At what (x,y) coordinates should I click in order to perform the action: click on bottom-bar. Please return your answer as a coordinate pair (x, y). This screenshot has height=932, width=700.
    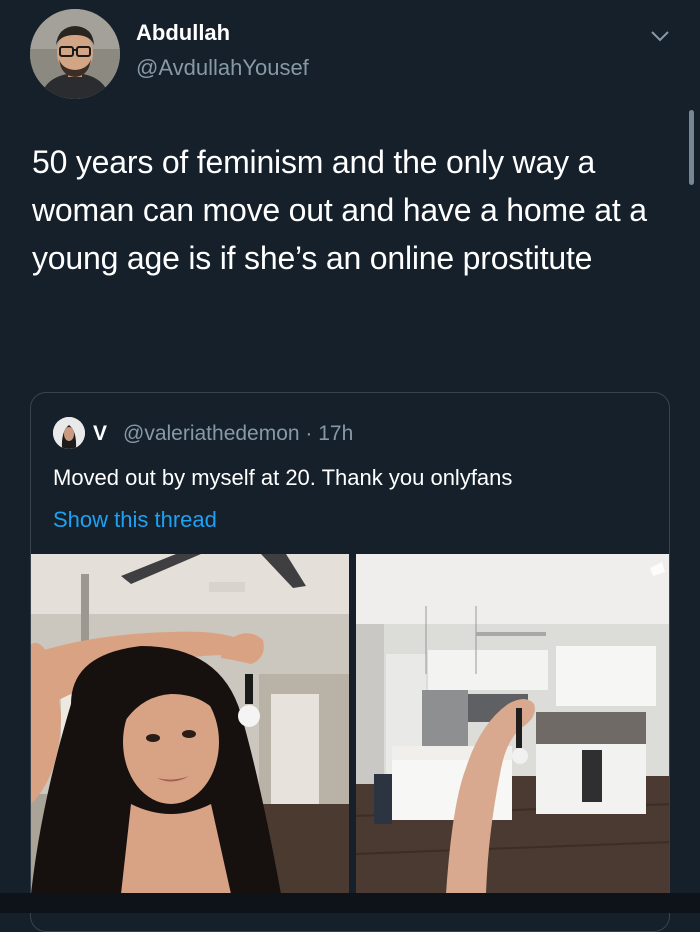
    Looking at the image, I should click on (350, 903).